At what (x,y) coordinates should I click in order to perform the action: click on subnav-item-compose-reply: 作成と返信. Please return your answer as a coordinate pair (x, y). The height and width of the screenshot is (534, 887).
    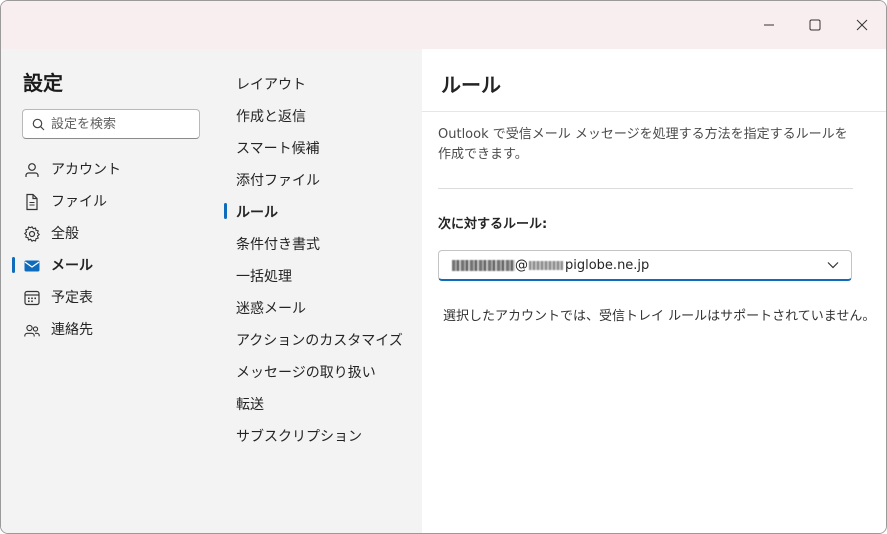
    Looking at the image, I should click on (322, 115).